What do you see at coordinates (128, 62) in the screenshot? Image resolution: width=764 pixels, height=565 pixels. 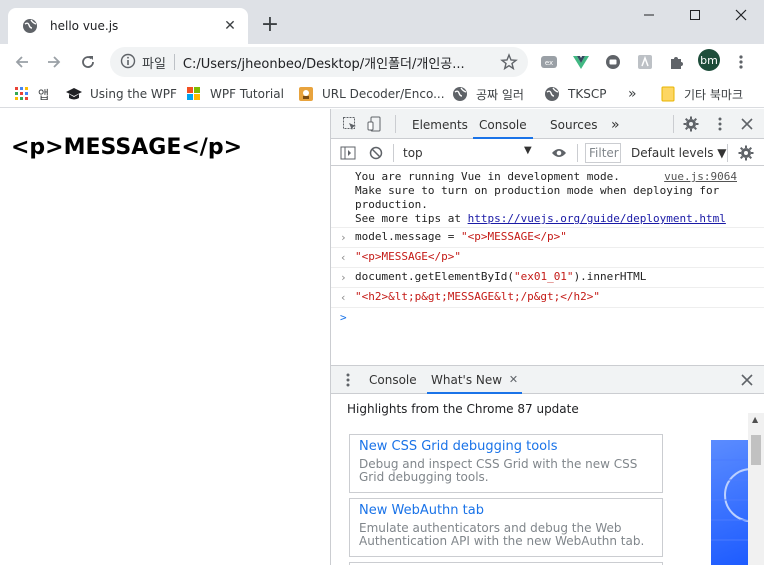 I see `info-icon` at bounding box center [128, 62].